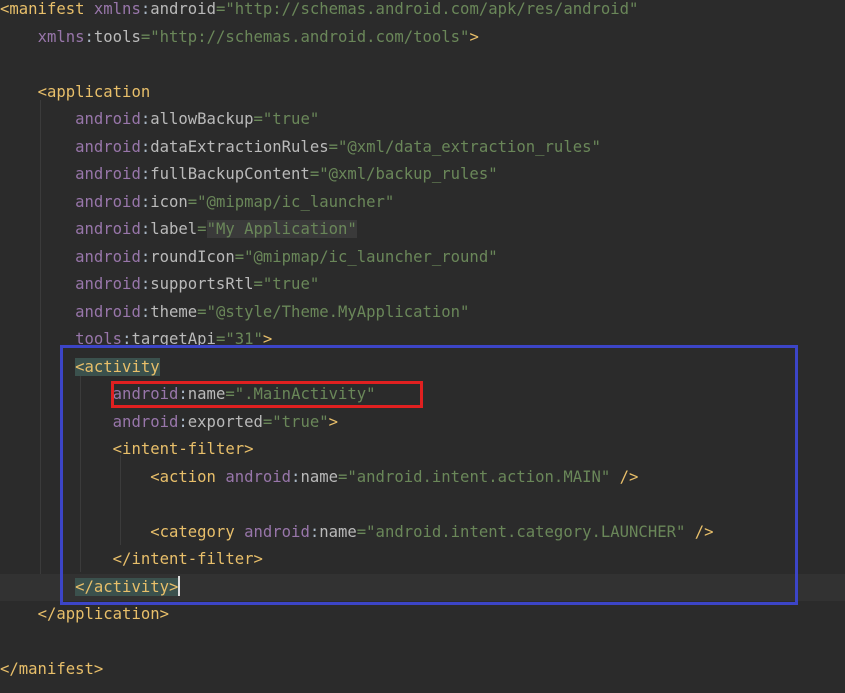 This screenshot has height=693, width=845. Describe the element at coordinates (422, 230) in the screenshot. I see `code-line: android:label="My Application"` at that location.